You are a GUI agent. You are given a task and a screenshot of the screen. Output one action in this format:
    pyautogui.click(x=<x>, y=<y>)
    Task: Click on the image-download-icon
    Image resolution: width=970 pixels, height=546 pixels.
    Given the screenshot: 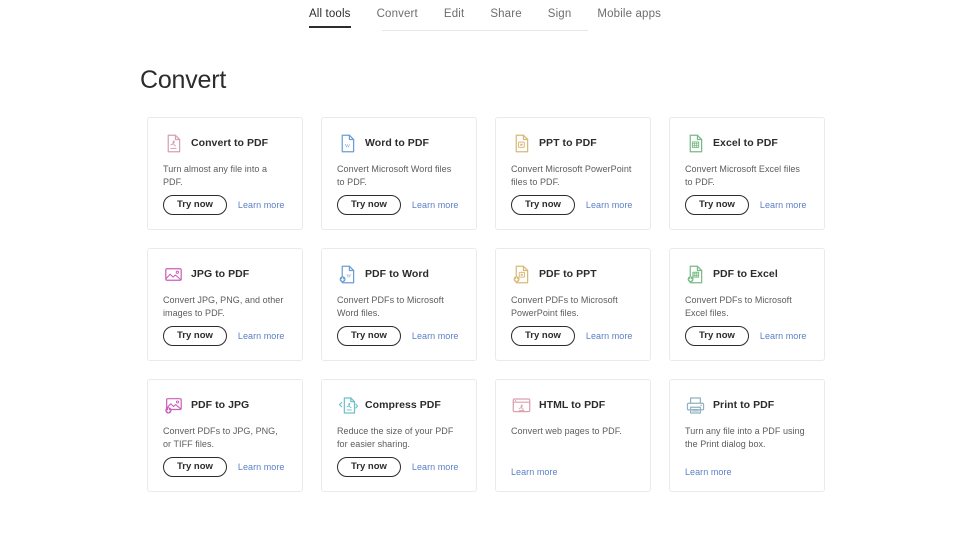 What is the action you would take?
    pyautogui.click(x=173, y=405)
    